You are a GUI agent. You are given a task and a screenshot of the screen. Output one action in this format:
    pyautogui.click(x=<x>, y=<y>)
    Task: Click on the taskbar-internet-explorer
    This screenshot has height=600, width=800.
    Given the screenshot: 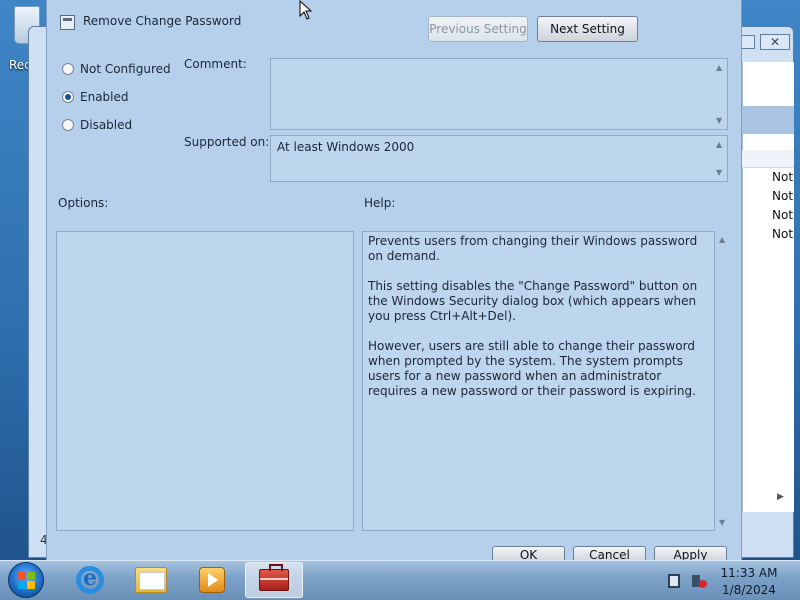 What is the action you would take?
    pyautogui.click(x=90, y=580)
    